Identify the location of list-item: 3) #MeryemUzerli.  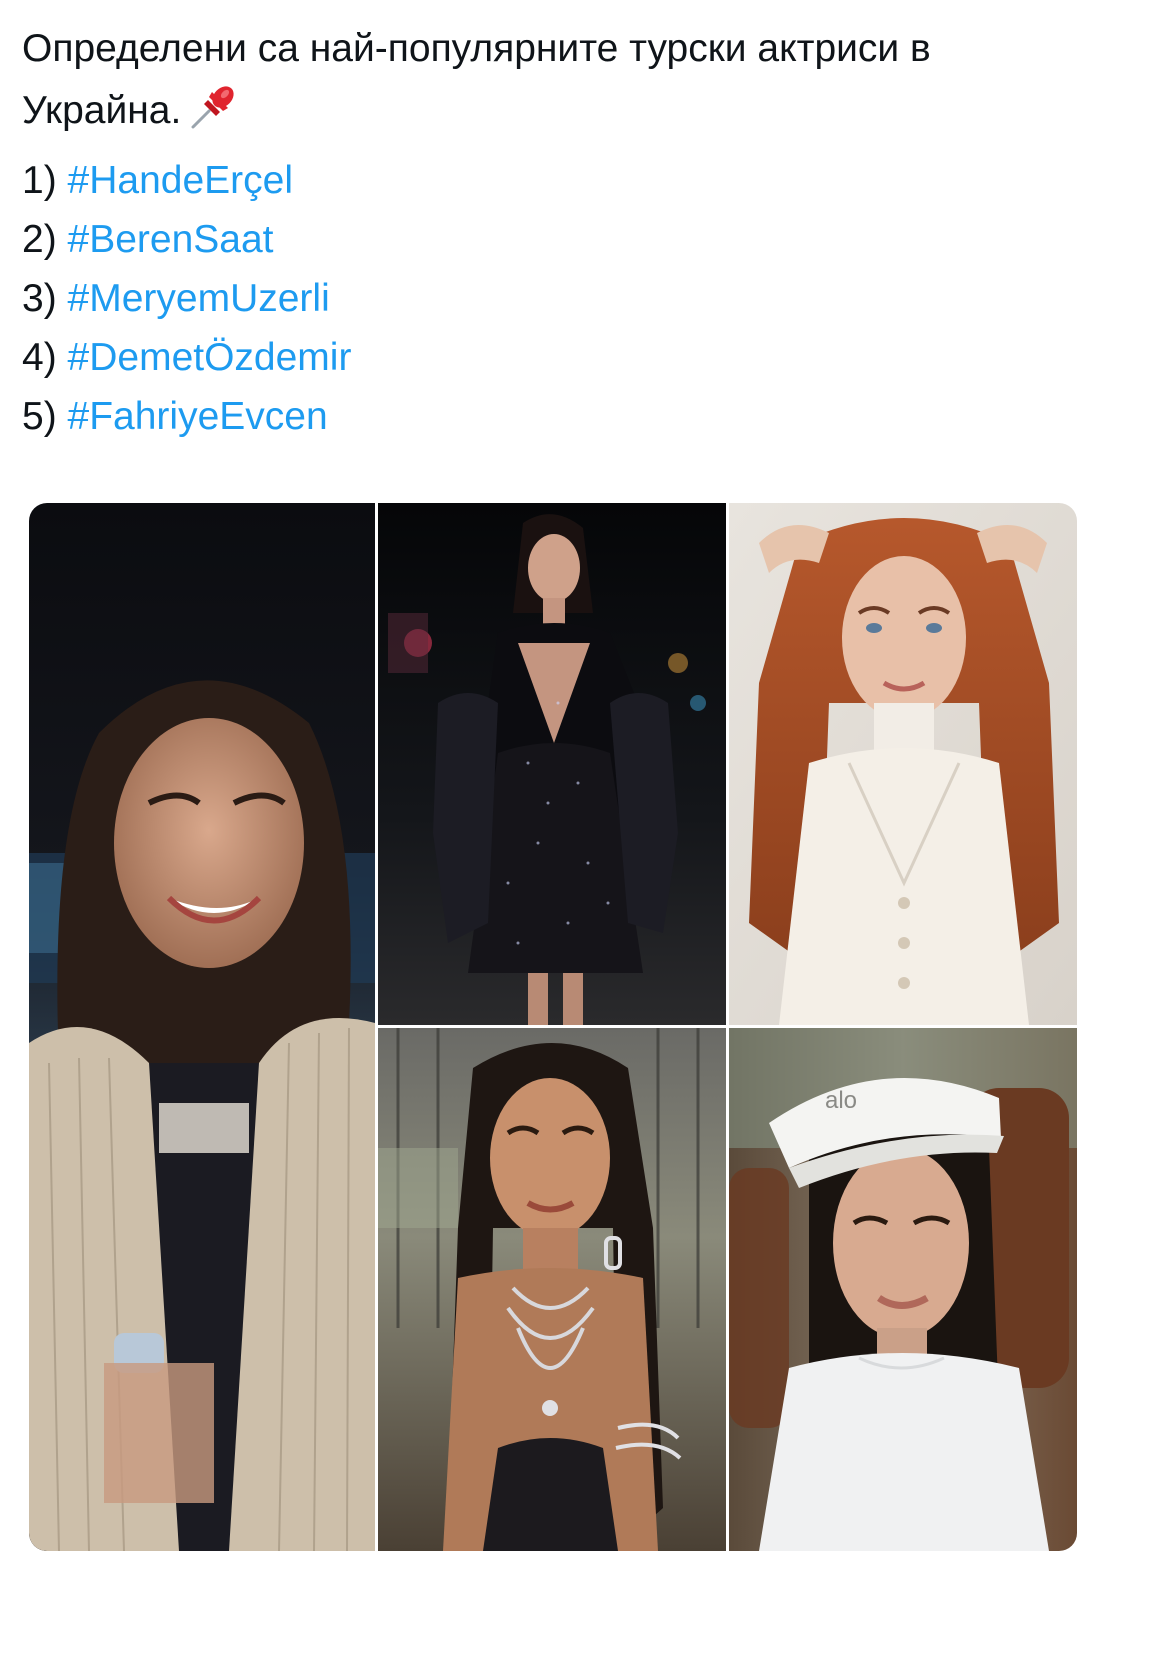
(186, 298).